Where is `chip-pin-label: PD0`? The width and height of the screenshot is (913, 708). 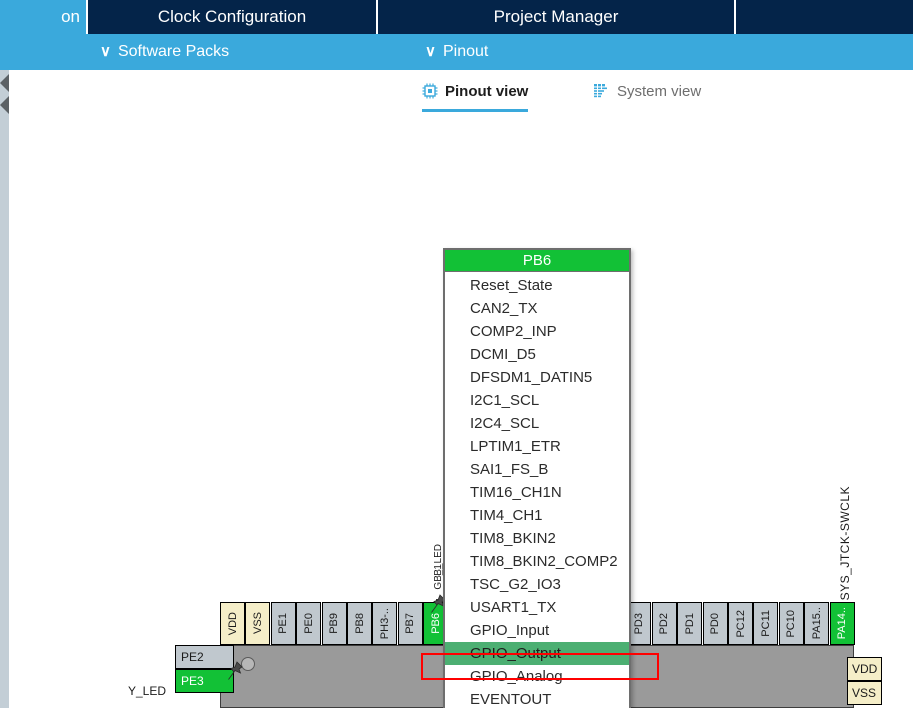
chip-pin-label: PD0 is located at coordinates (715, 623).